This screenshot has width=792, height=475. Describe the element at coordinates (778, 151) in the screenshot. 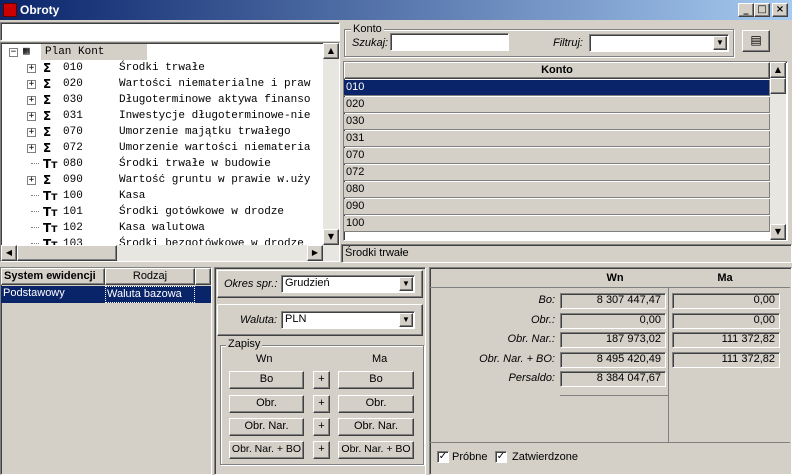

I see `konto-vscrollbar: ▲ ▼` at that location.